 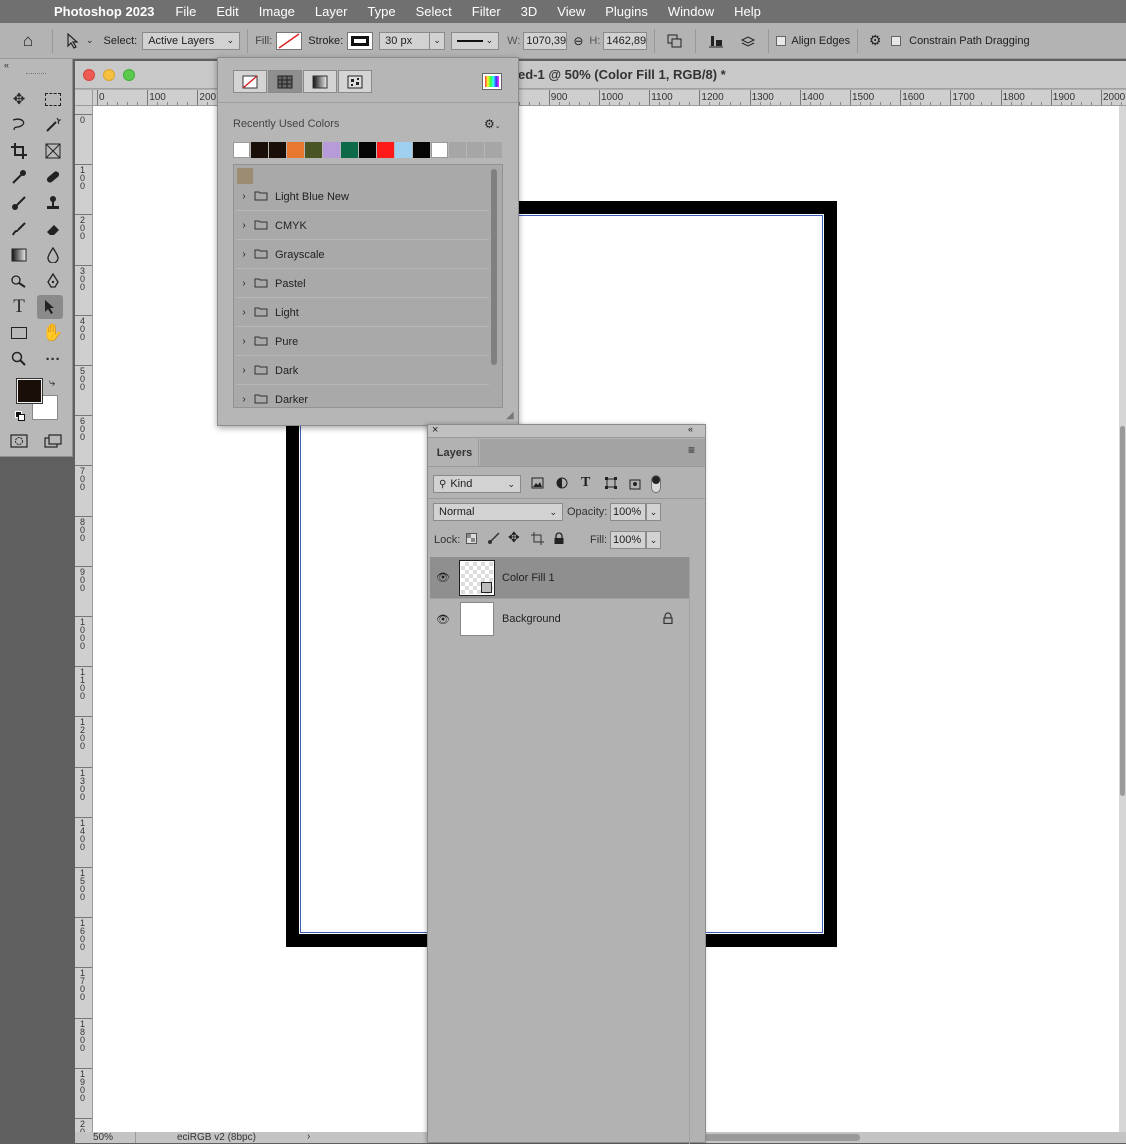 I want to click on menu-select: Select, so click(x=434, y=11).